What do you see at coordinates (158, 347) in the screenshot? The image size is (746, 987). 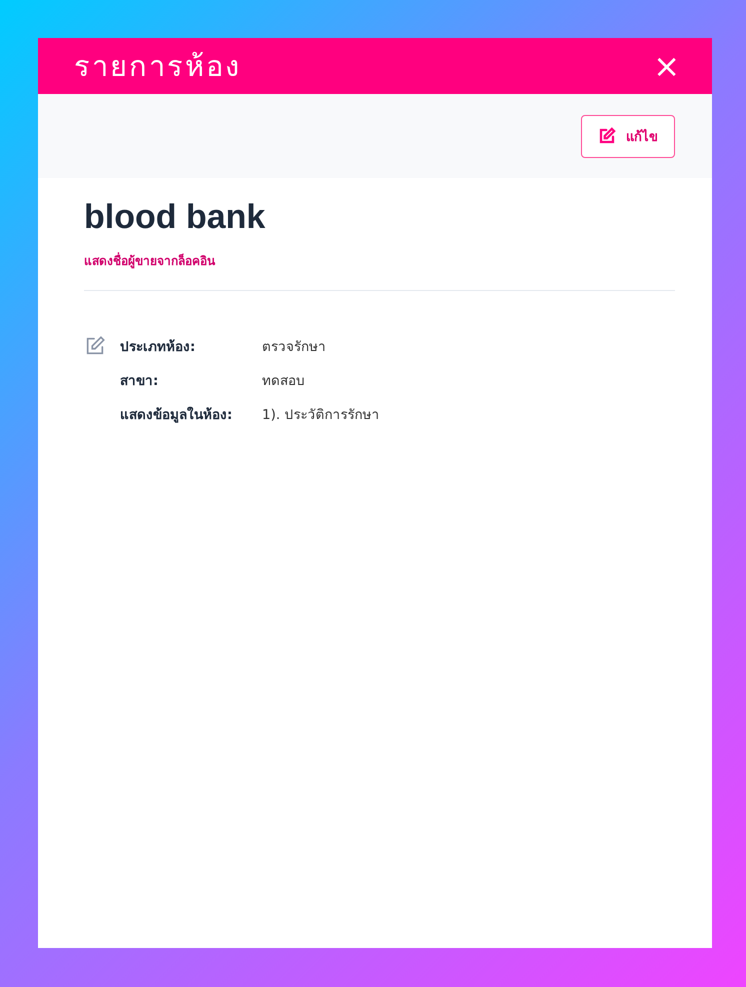 I see `detail-label: ประเภทห้อง:` at bounding box center [158, 347].